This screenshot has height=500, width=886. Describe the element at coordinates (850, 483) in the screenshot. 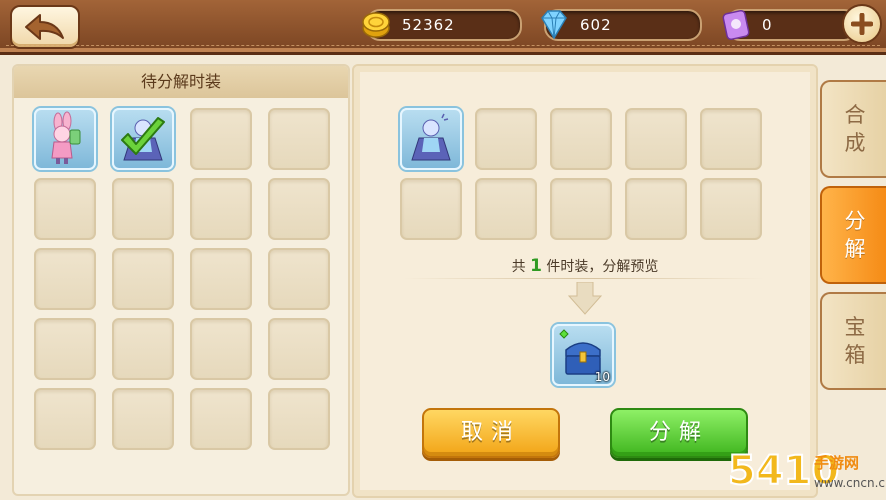

I see `watermark-url: www.cncn.cn` at that location.